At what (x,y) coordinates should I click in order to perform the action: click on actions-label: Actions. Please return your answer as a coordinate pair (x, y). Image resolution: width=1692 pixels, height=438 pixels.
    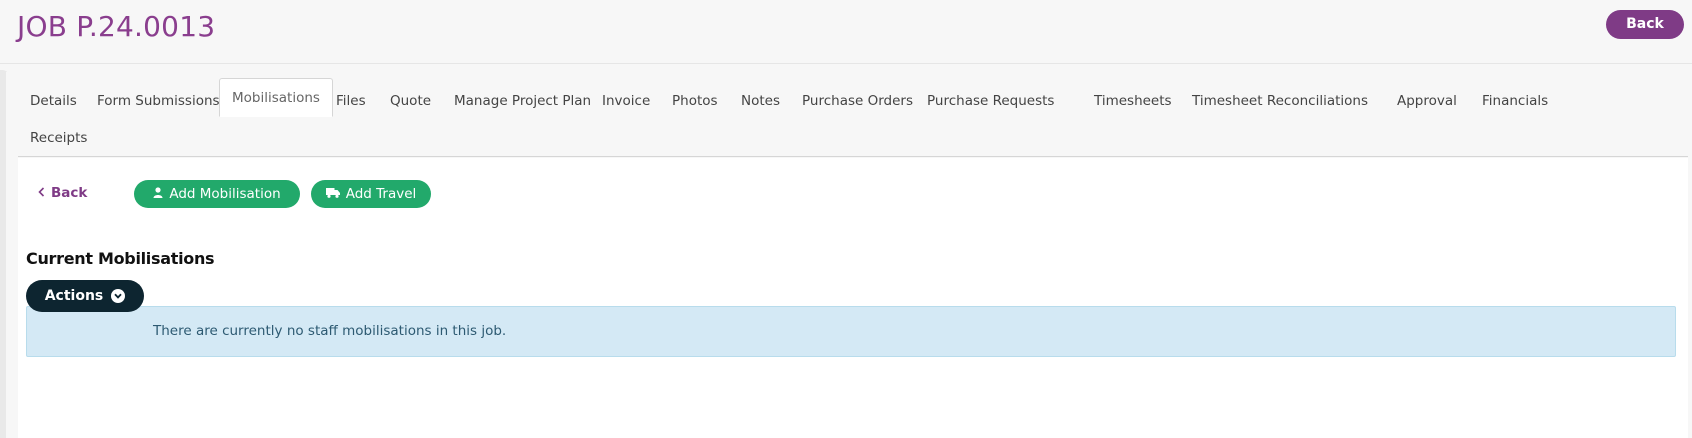
    Looking at the image, I should click on (74, 296).